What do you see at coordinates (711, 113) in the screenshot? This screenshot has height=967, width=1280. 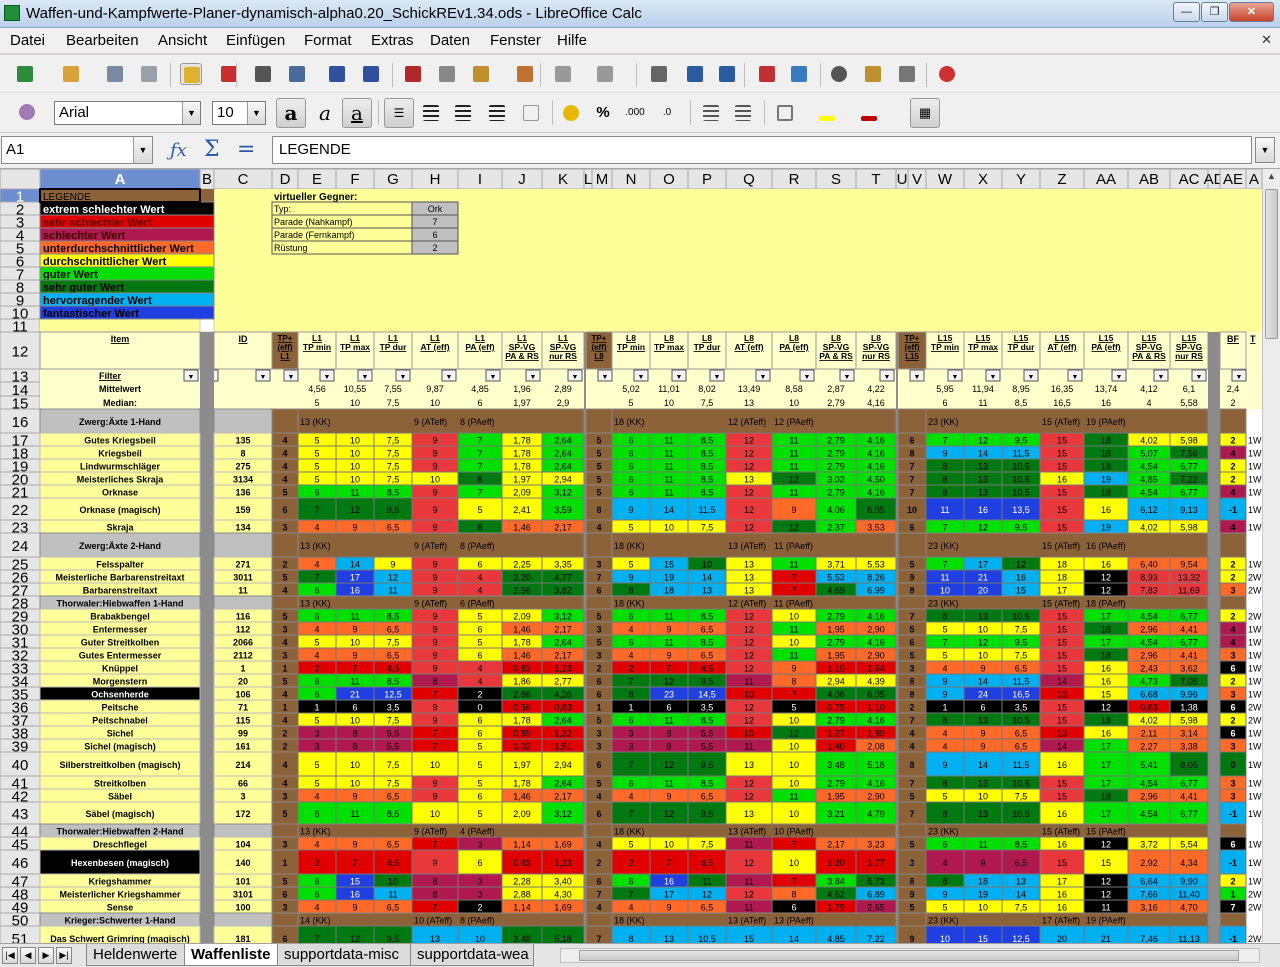 I see `decrease-indent-icon` at bounding box center [711, 113].